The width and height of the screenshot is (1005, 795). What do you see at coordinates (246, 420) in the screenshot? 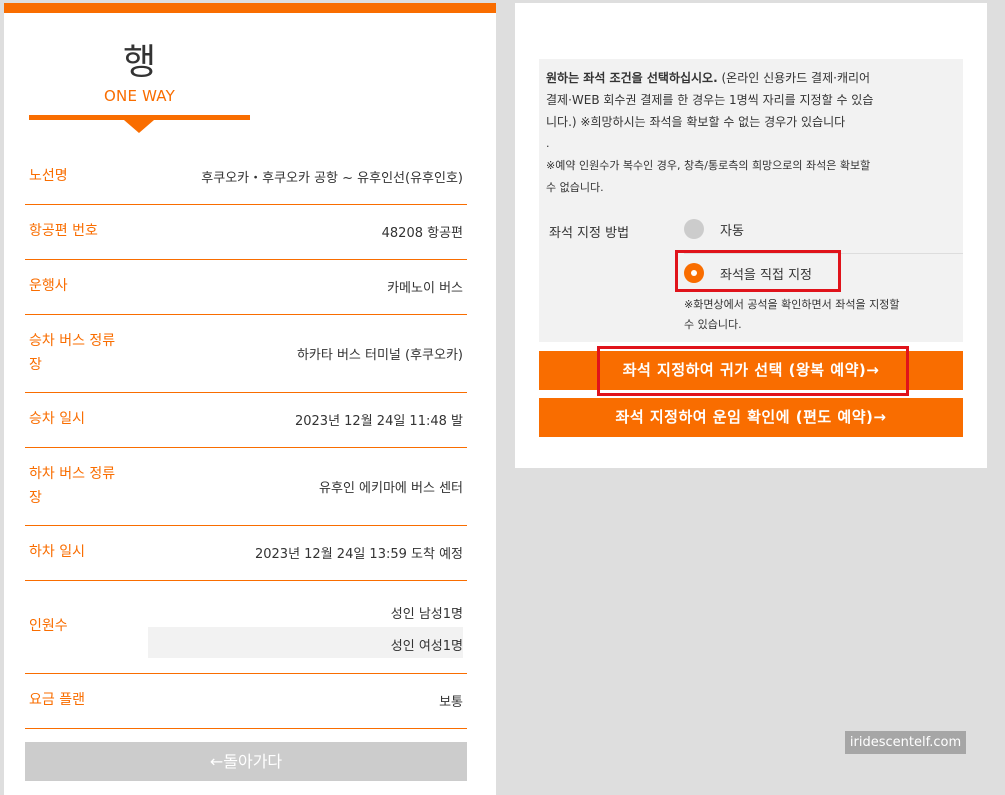
I see `boarding-time-row: 승차 일시 2023년 12월 24일 11:48 발` at bounding box center [246, 420].